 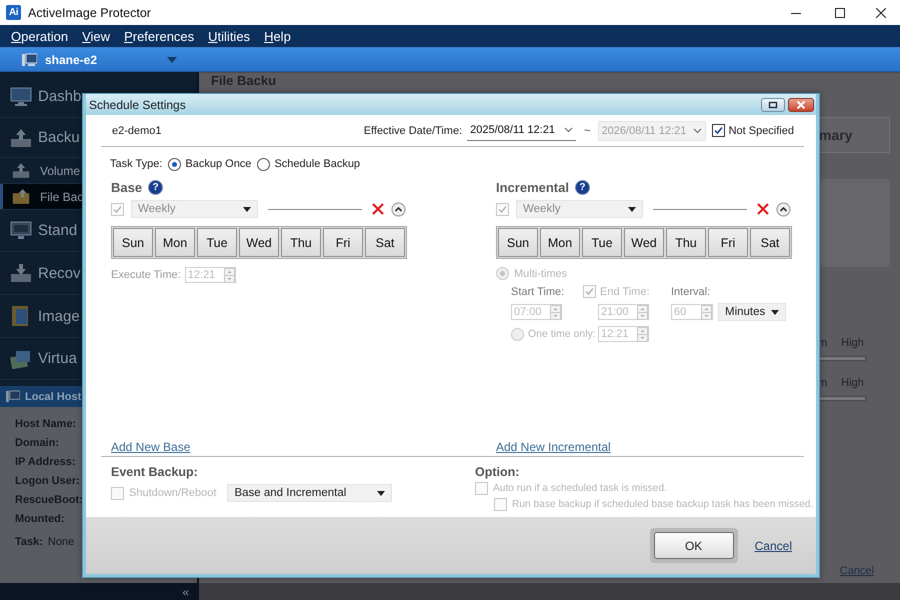 I want to click on option-label: Run base backup if scheduled base backup task has been missed., so click(x=663, y=504).